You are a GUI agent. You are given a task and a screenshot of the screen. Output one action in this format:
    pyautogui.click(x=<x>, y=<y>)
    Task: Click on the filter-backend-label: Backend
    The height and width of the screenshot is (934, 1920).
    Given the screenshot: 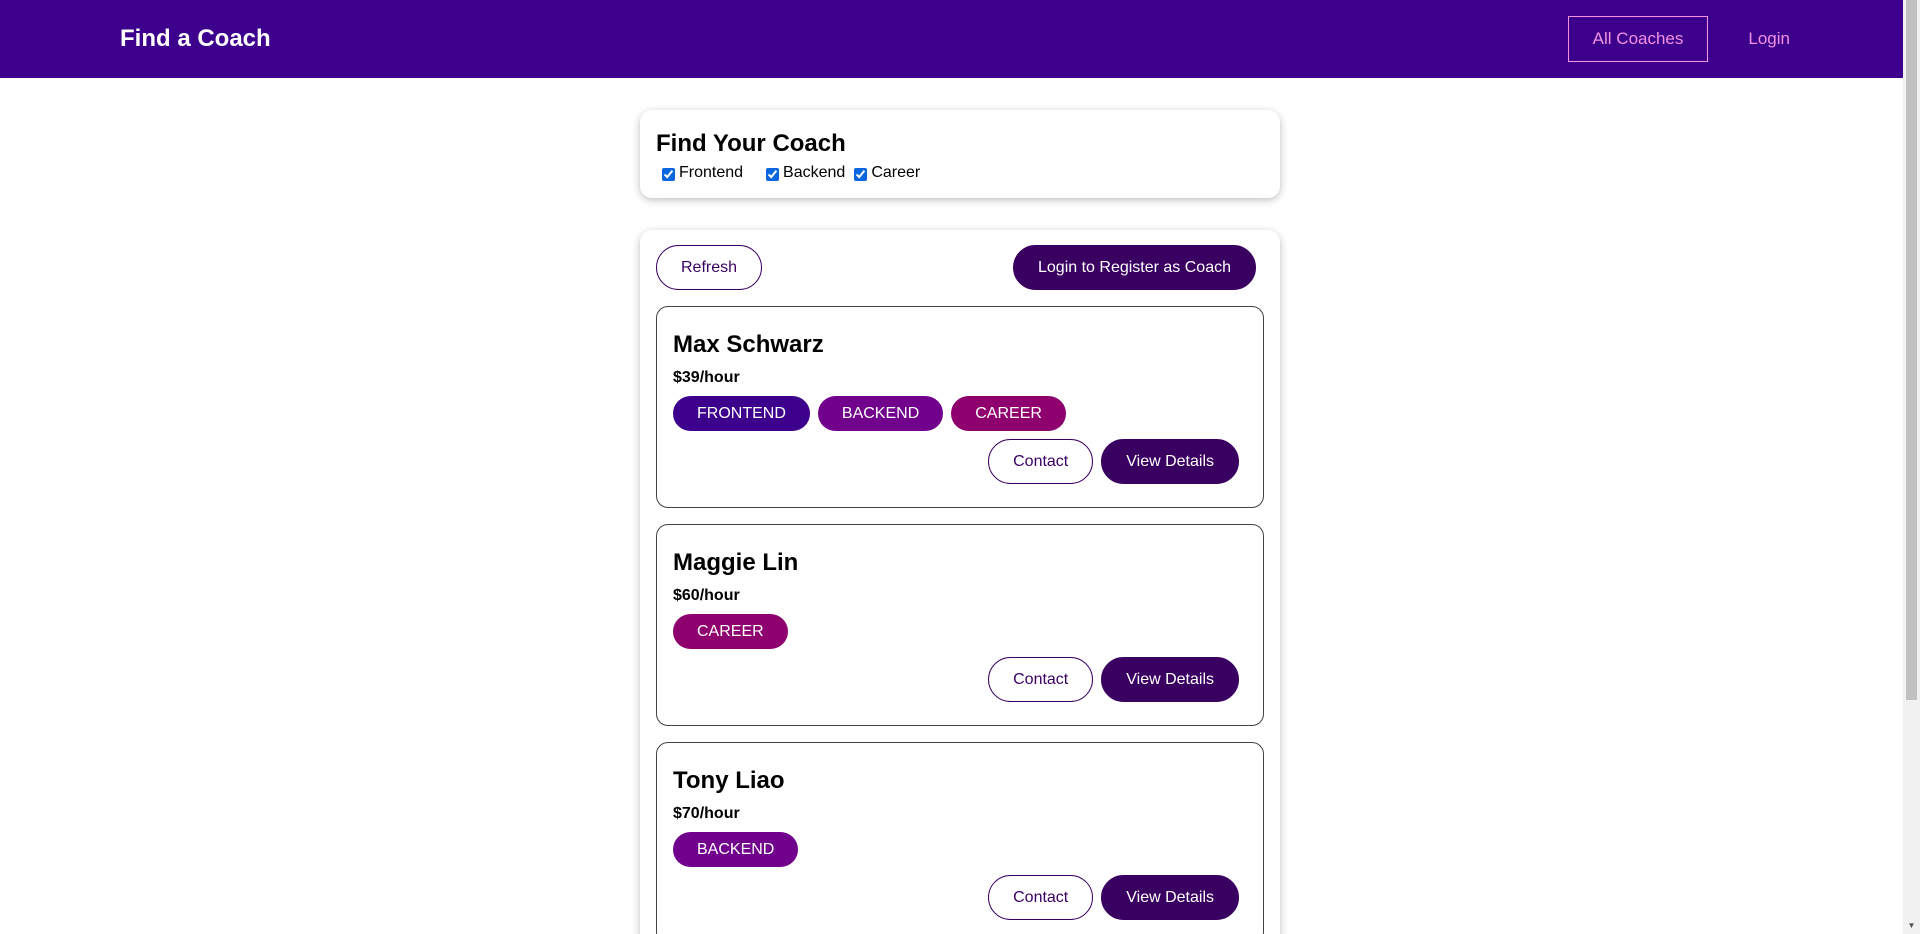 What is the action you would take?
    pyautogui.click(x=814, y=172)
    